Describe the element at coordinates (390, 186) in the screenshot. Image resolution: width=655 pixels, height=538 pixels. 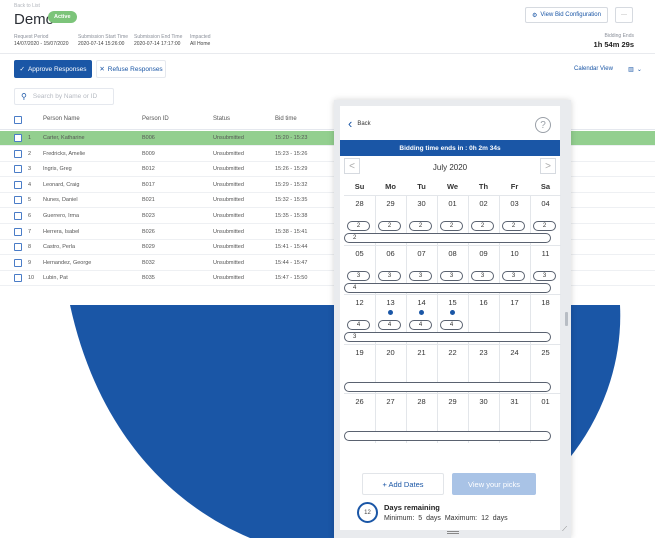
I see `weekday-mo: Mo` at that location.